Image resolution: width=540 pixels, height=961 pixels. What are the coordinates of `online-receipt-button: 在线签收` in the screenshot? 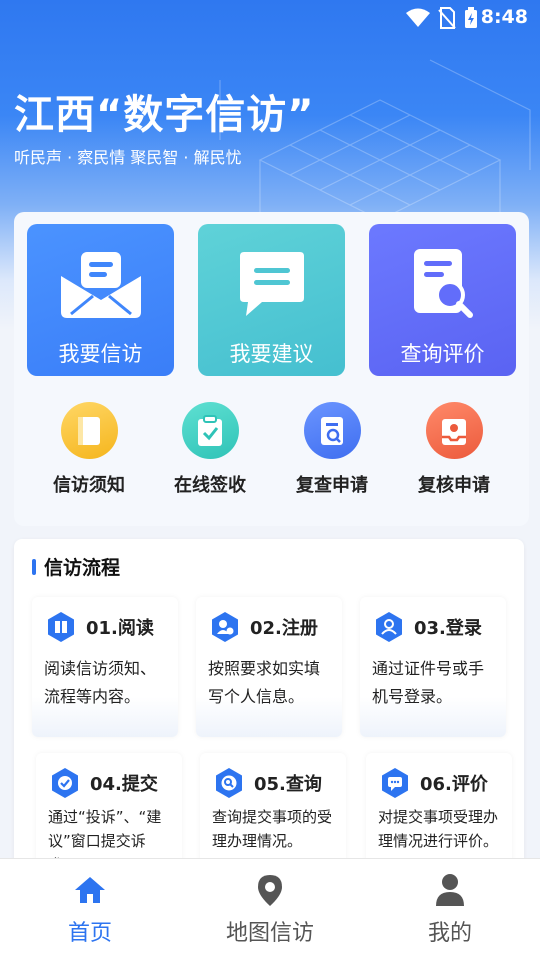 It's located at (210, 449).